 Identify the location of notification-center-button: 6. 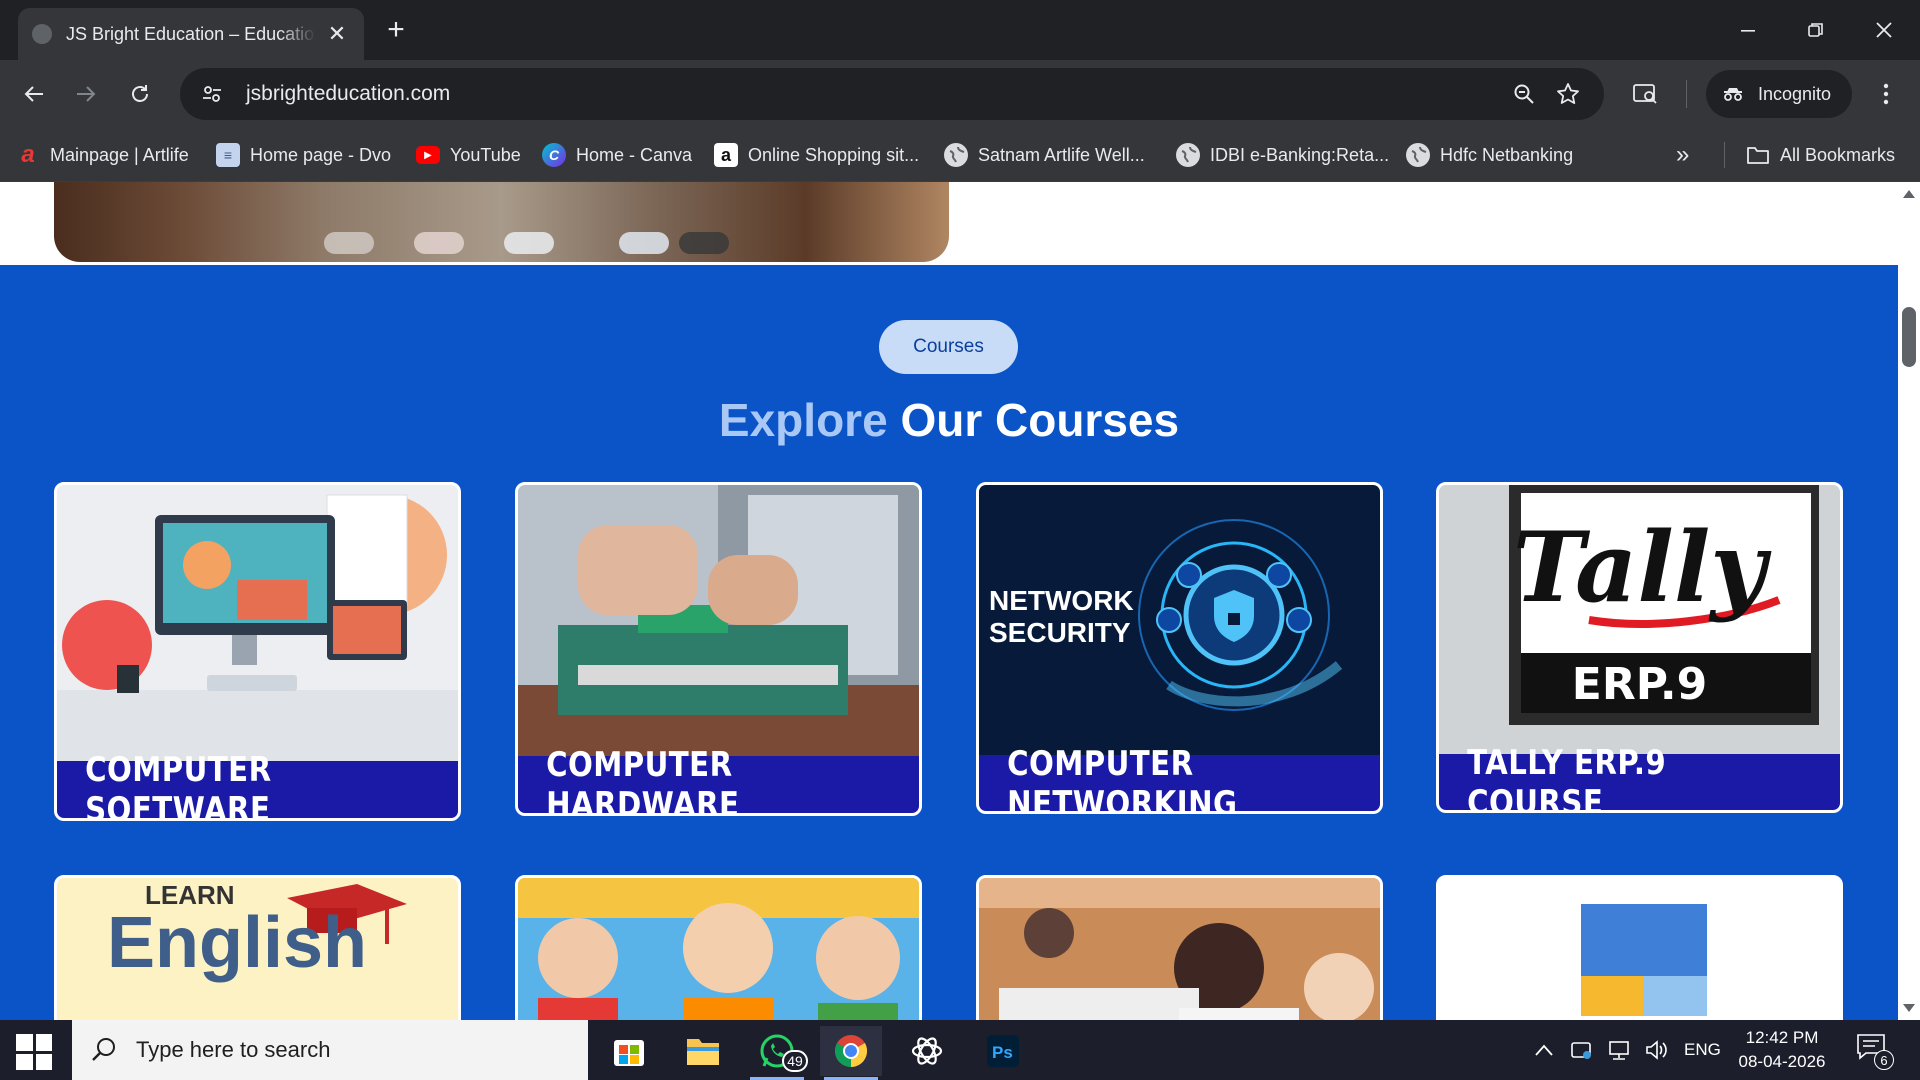
(1876, 1052).